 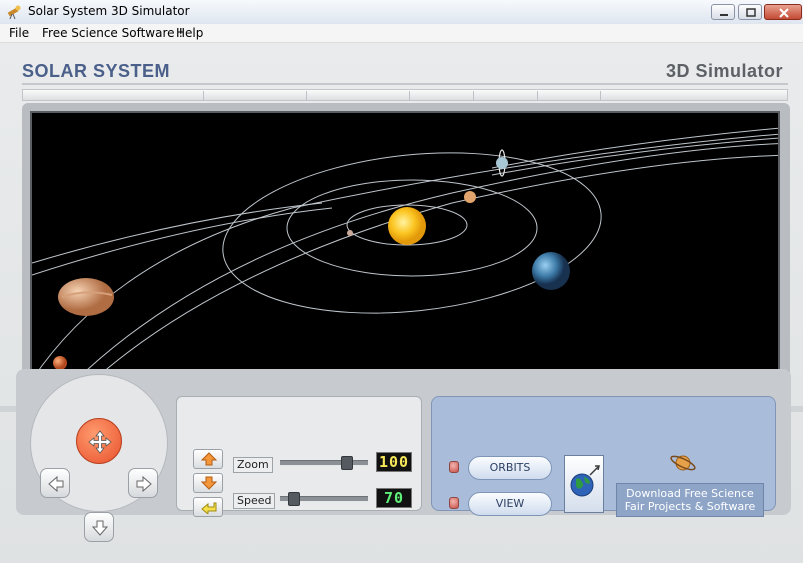 What do you see at coordinates (690, 493) in the screenshot?
I see `download-line-1: Download Free Science` at bounding box center [690, 493].